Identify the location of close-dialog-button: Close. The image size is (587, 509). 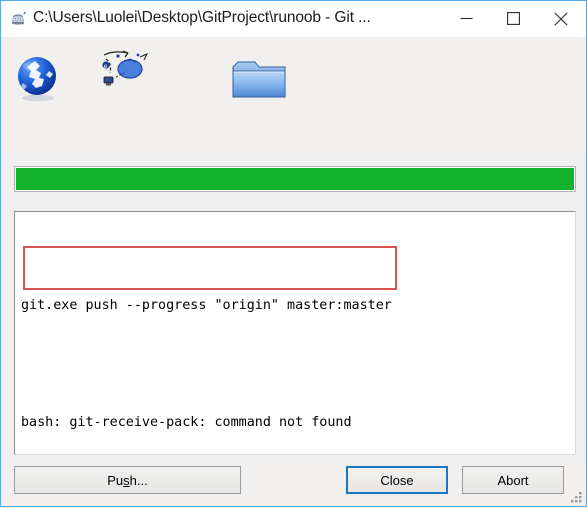
(397, 480).